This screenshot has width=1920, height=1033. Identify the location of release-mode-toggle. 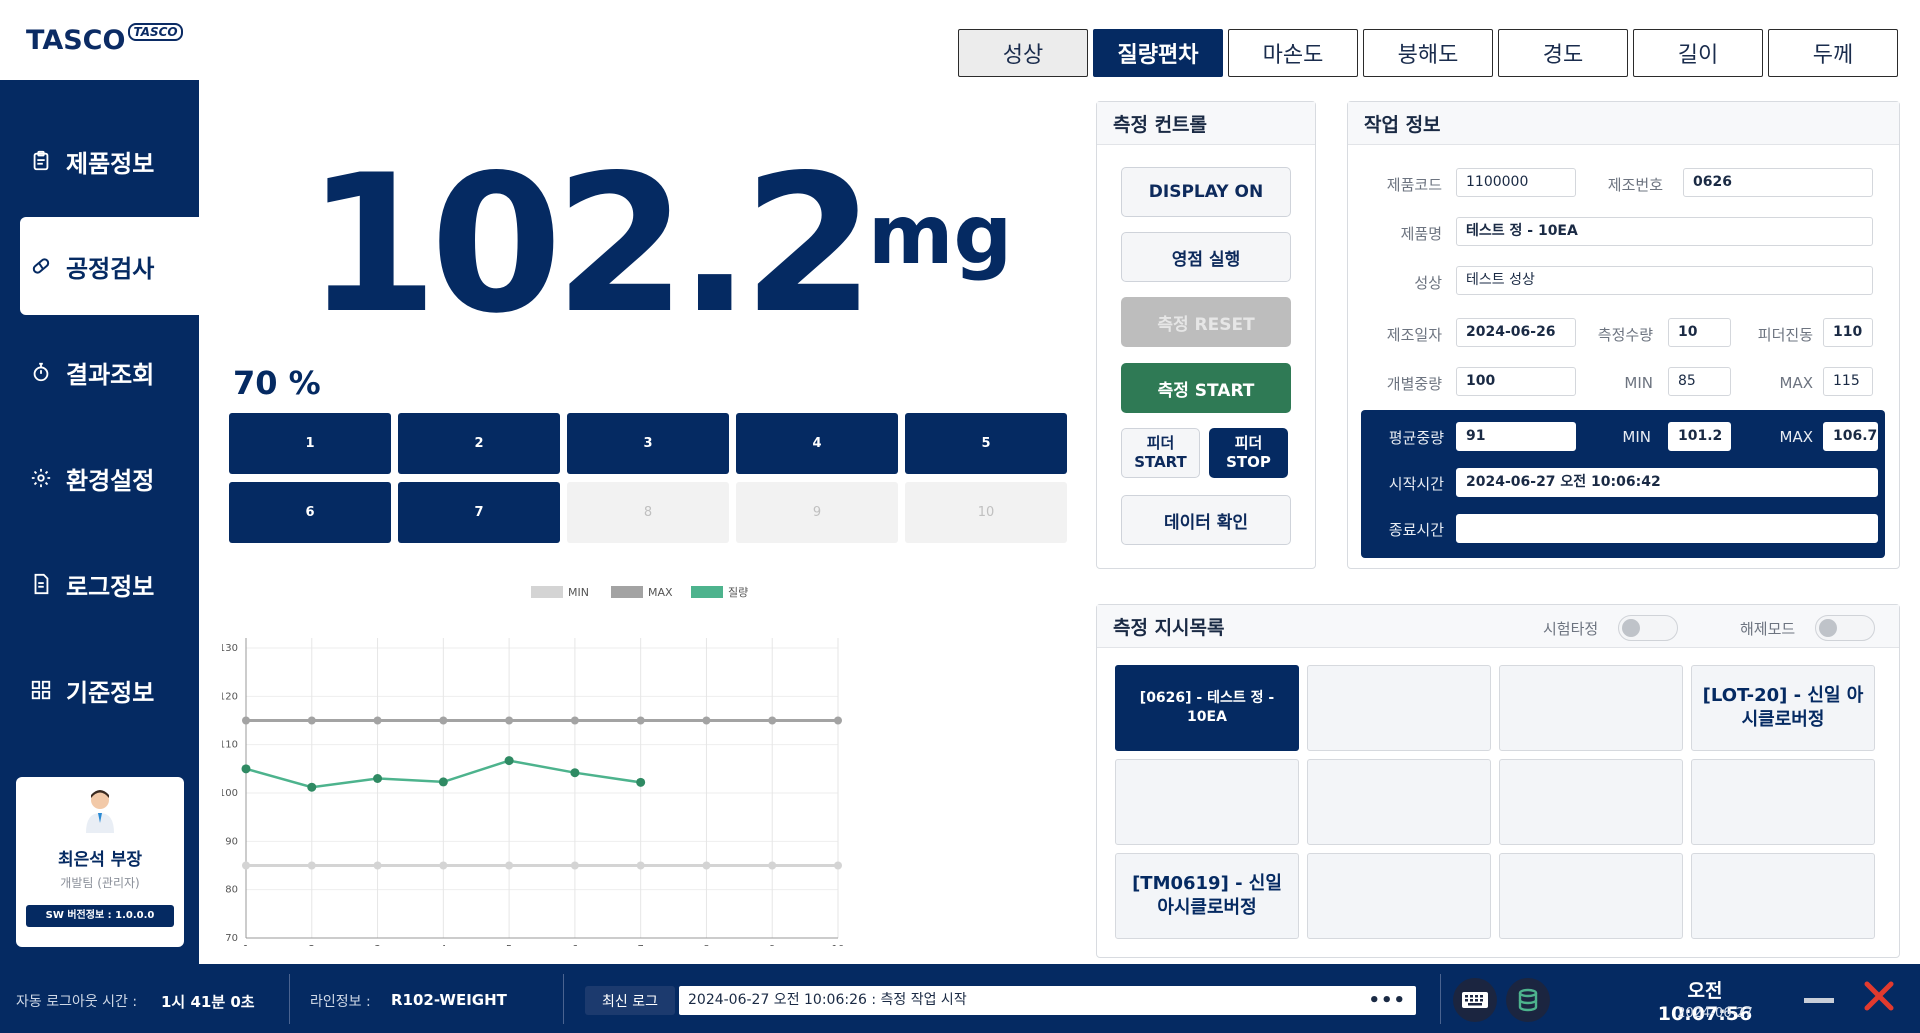
(1845, 628).